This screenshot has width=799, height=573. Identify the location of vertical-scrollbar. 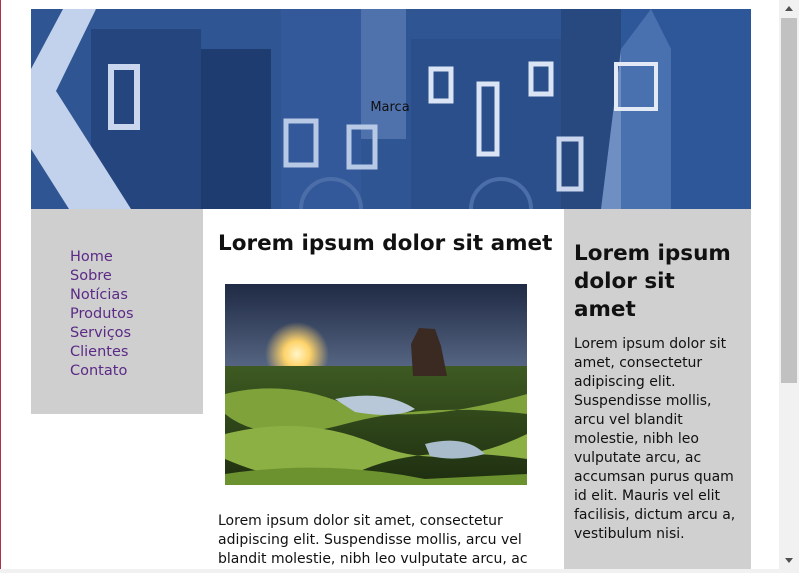
(789, 284).